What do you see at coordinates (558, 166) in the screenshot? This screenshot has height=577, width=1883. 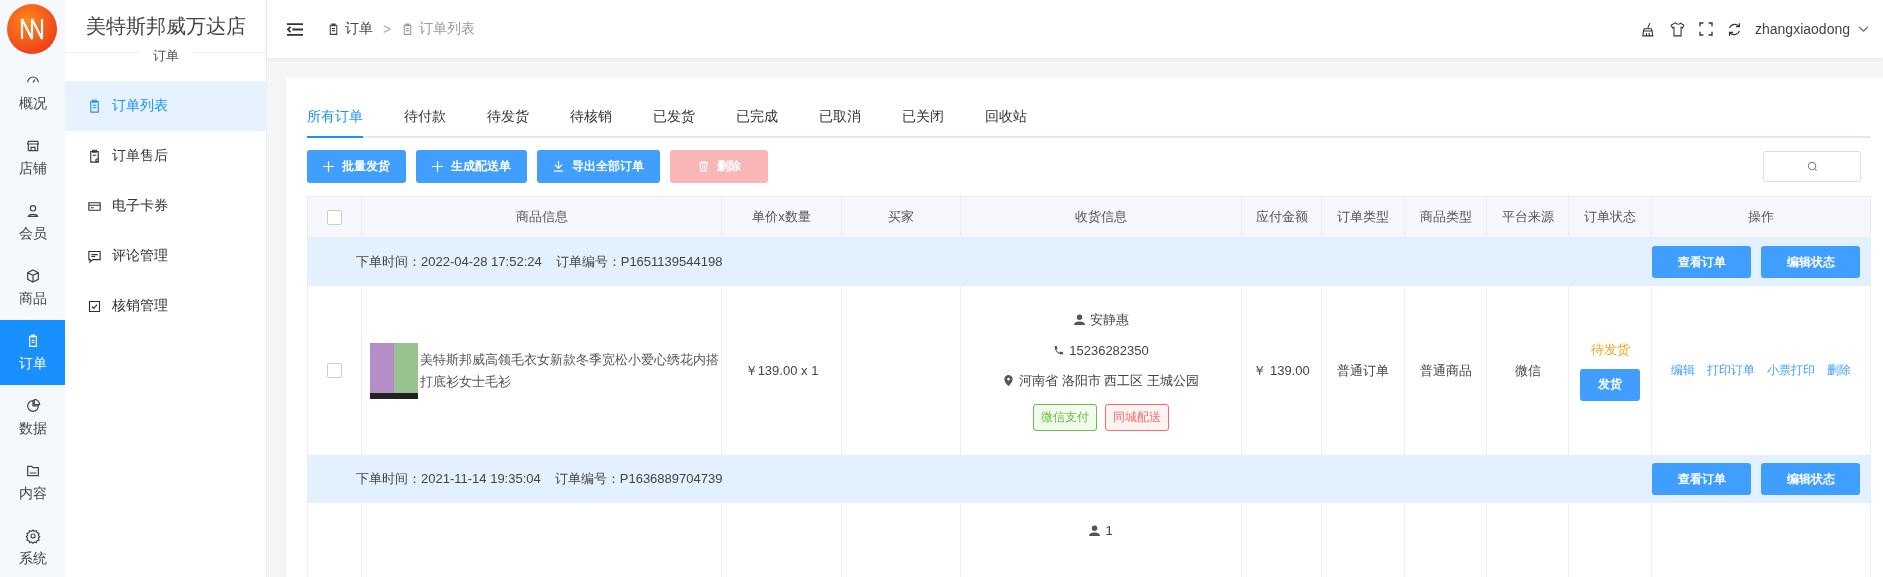 I see `download-icon` at bounding box center [558, 166].